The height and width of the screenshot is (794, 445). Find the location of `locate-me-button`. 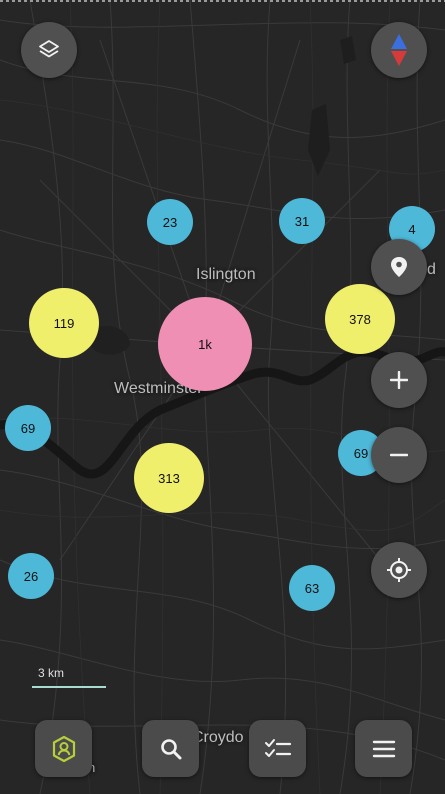

locate-me-button is located at coordinates (399, 570).